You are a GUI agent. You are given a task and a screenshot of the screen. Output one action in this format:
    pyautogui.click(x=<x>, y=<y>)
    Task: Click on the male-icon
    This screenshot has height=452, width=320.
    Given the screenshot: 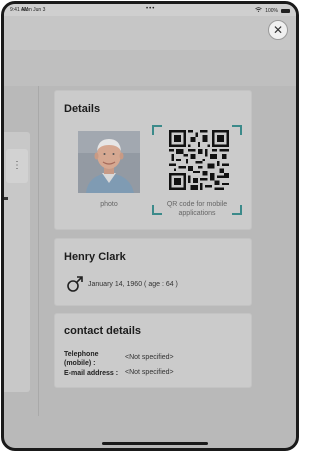 What is the action you would take?
    pyautogui.click(x=75, y=284)
    